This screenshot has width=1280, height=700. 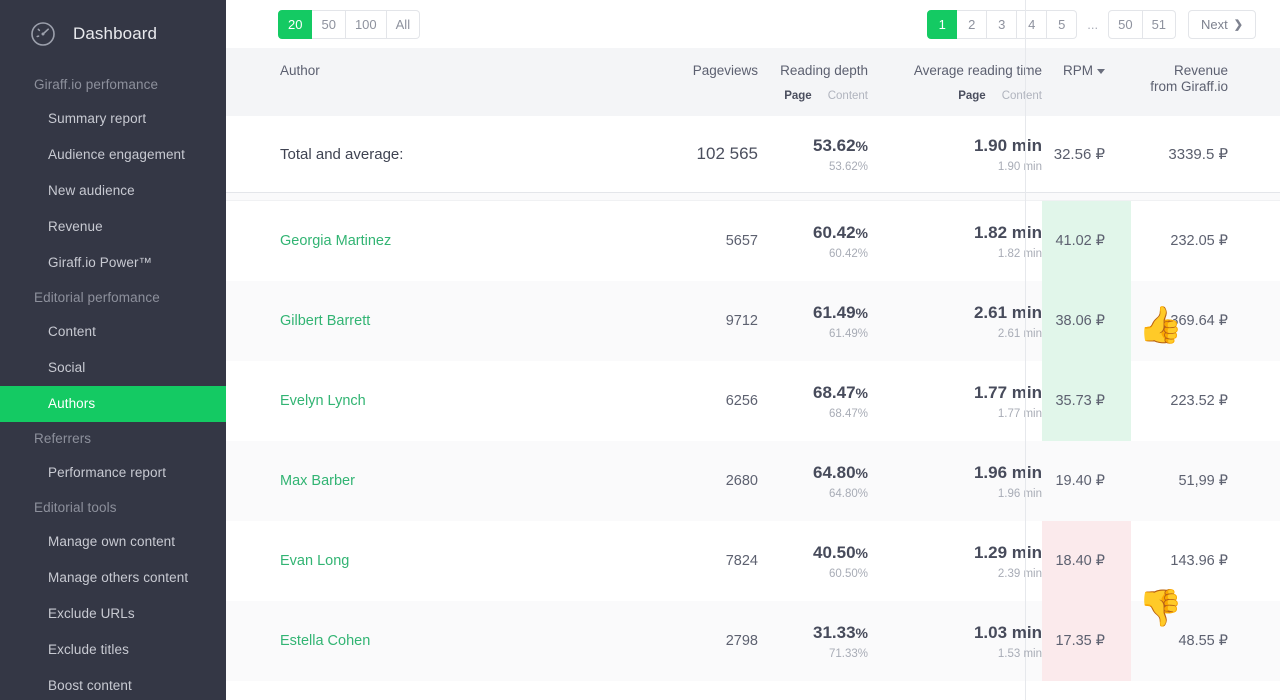 I want to click on cell-time-page: 1.96 min, so click(x=1007, y=472).